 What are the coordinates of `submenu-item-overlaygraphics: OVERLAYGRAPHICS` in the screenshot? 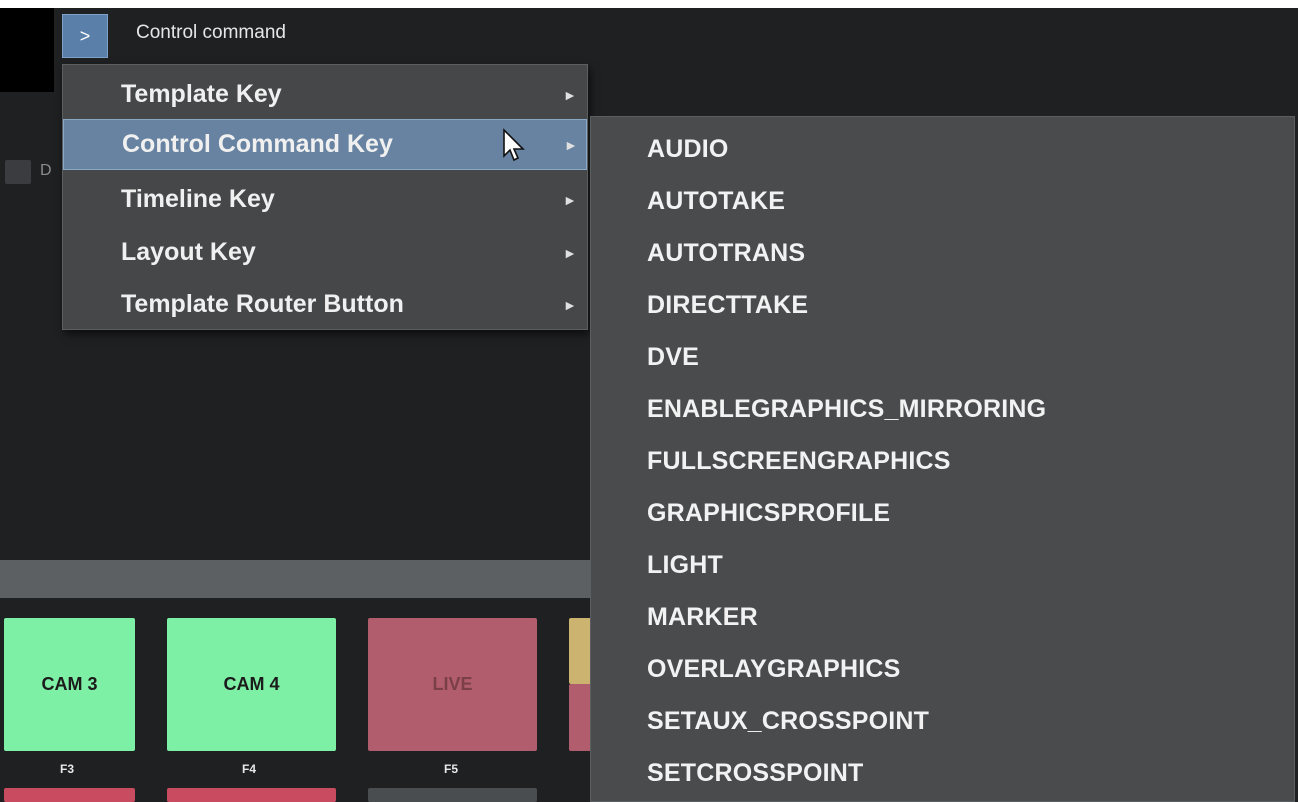 It's located at (774, 669).